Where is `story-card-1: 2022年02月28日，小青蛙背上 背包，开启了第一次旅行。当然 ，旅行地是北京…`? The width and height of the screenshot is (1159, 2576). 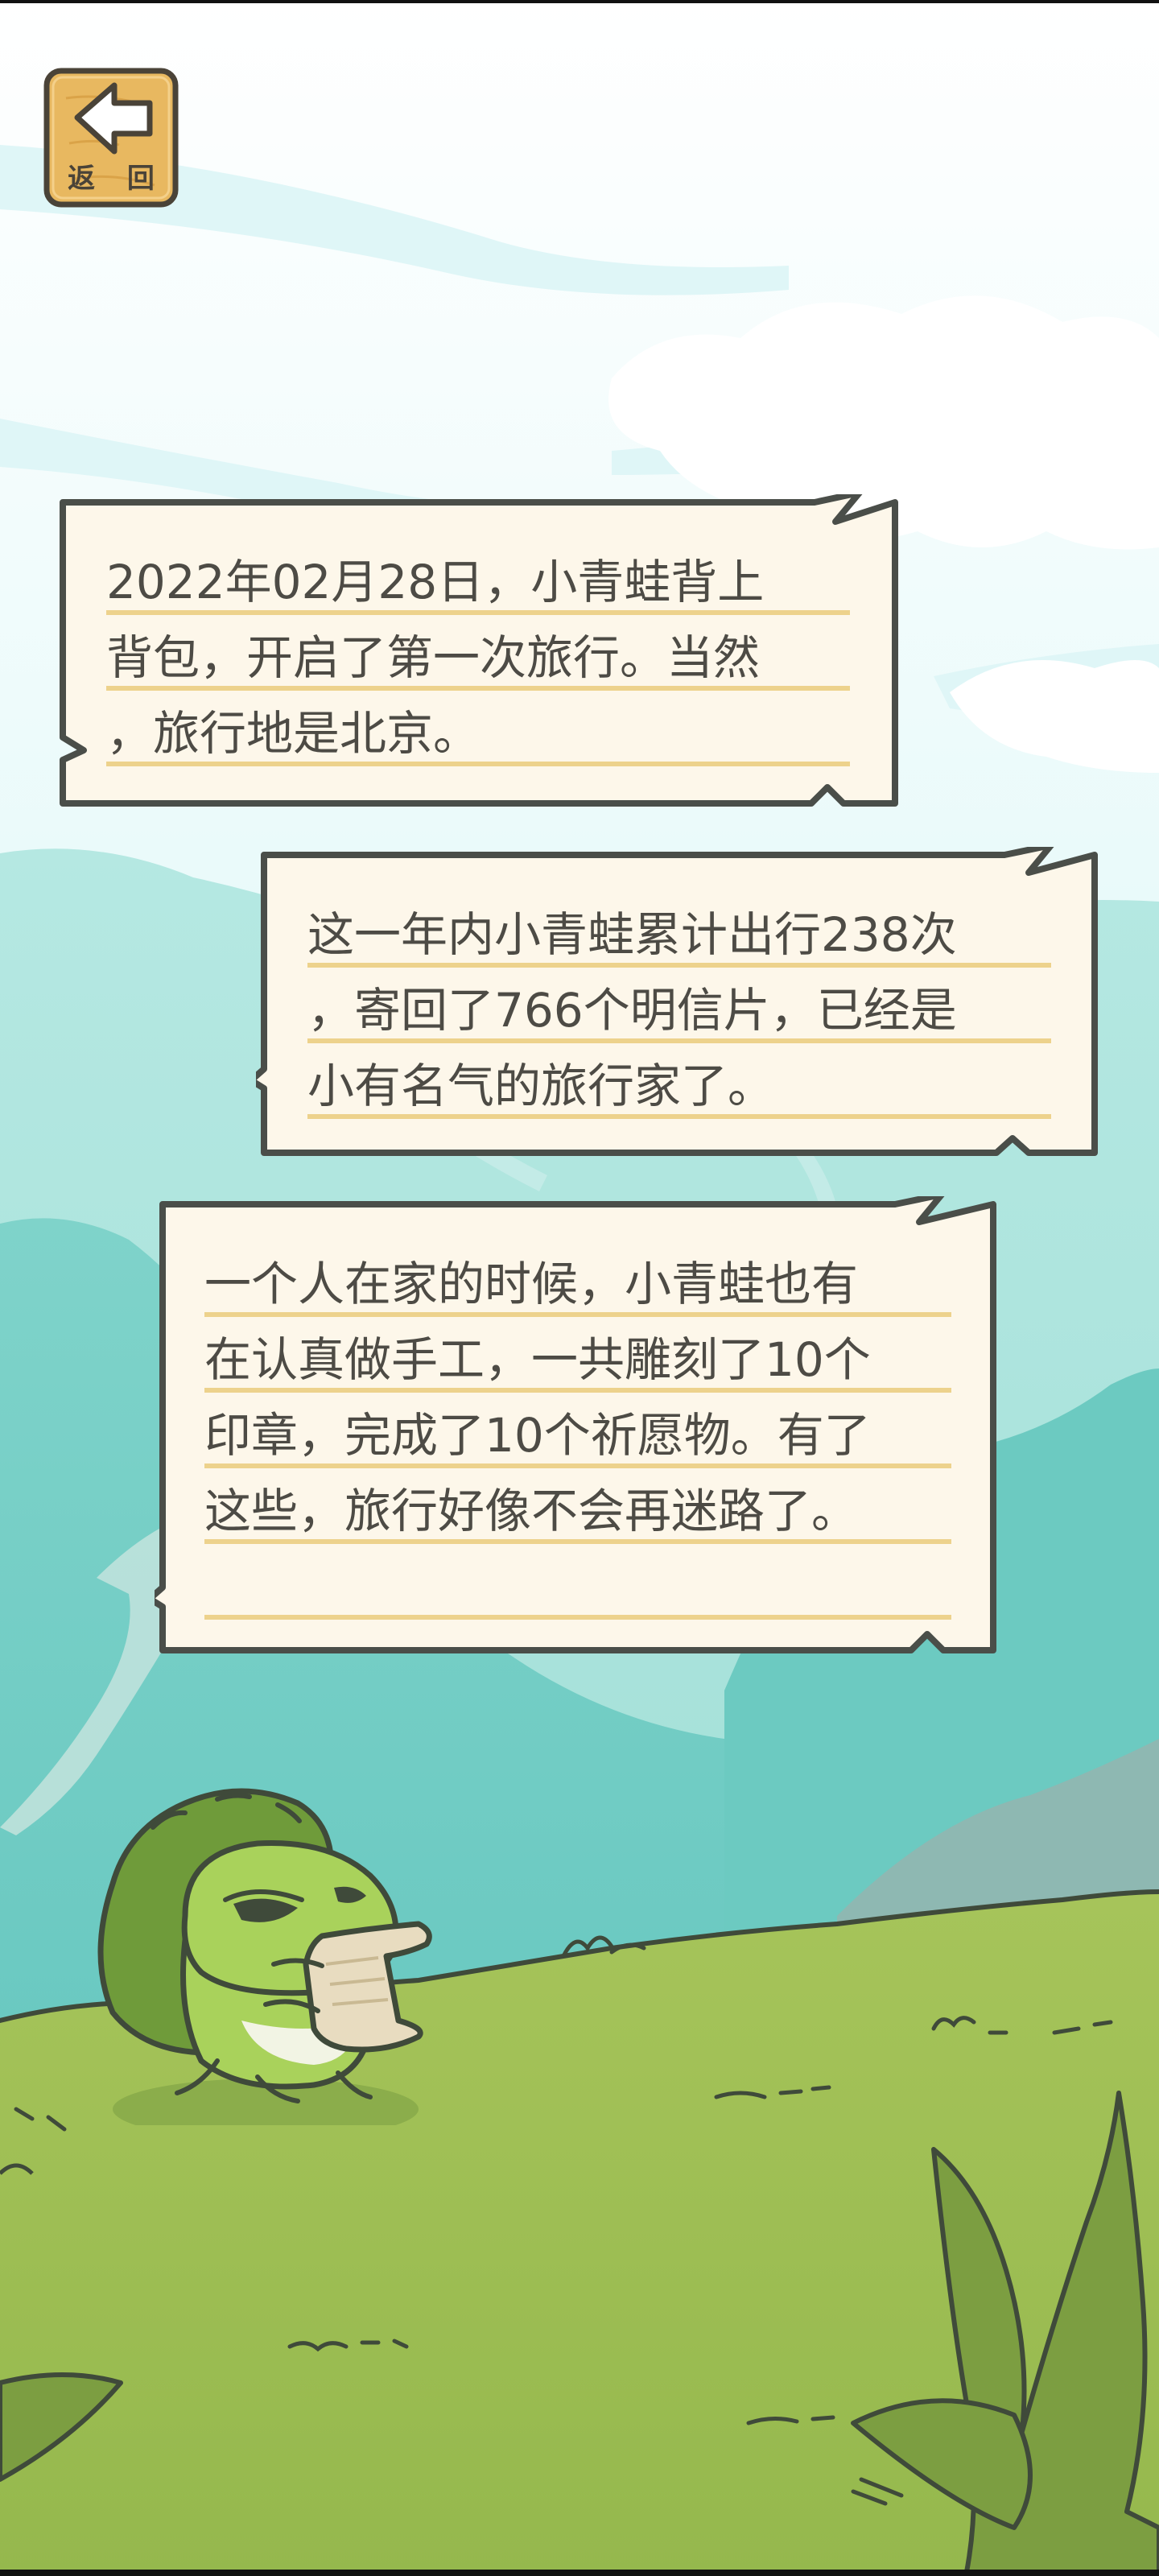
story-card-1: 2022年02月28日，小青蛙背上 背包，开启了第一次旅行。当然 ，旅行地是北京… is located at coordinates (481, 652).